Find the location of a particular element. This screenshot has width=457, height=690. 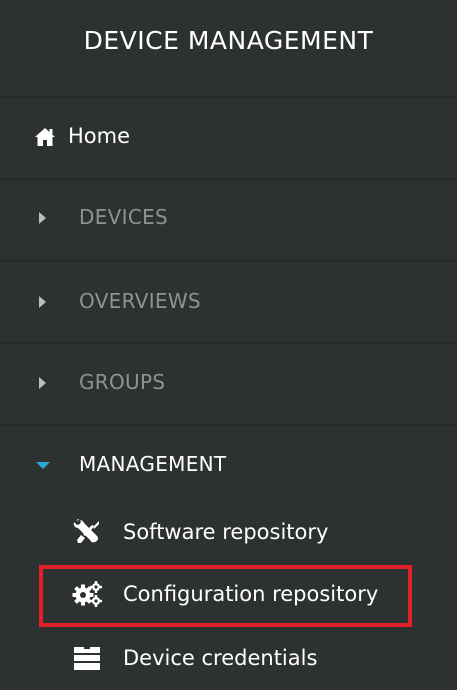

nav-item-home: Home is located at coordinates (228, 138).